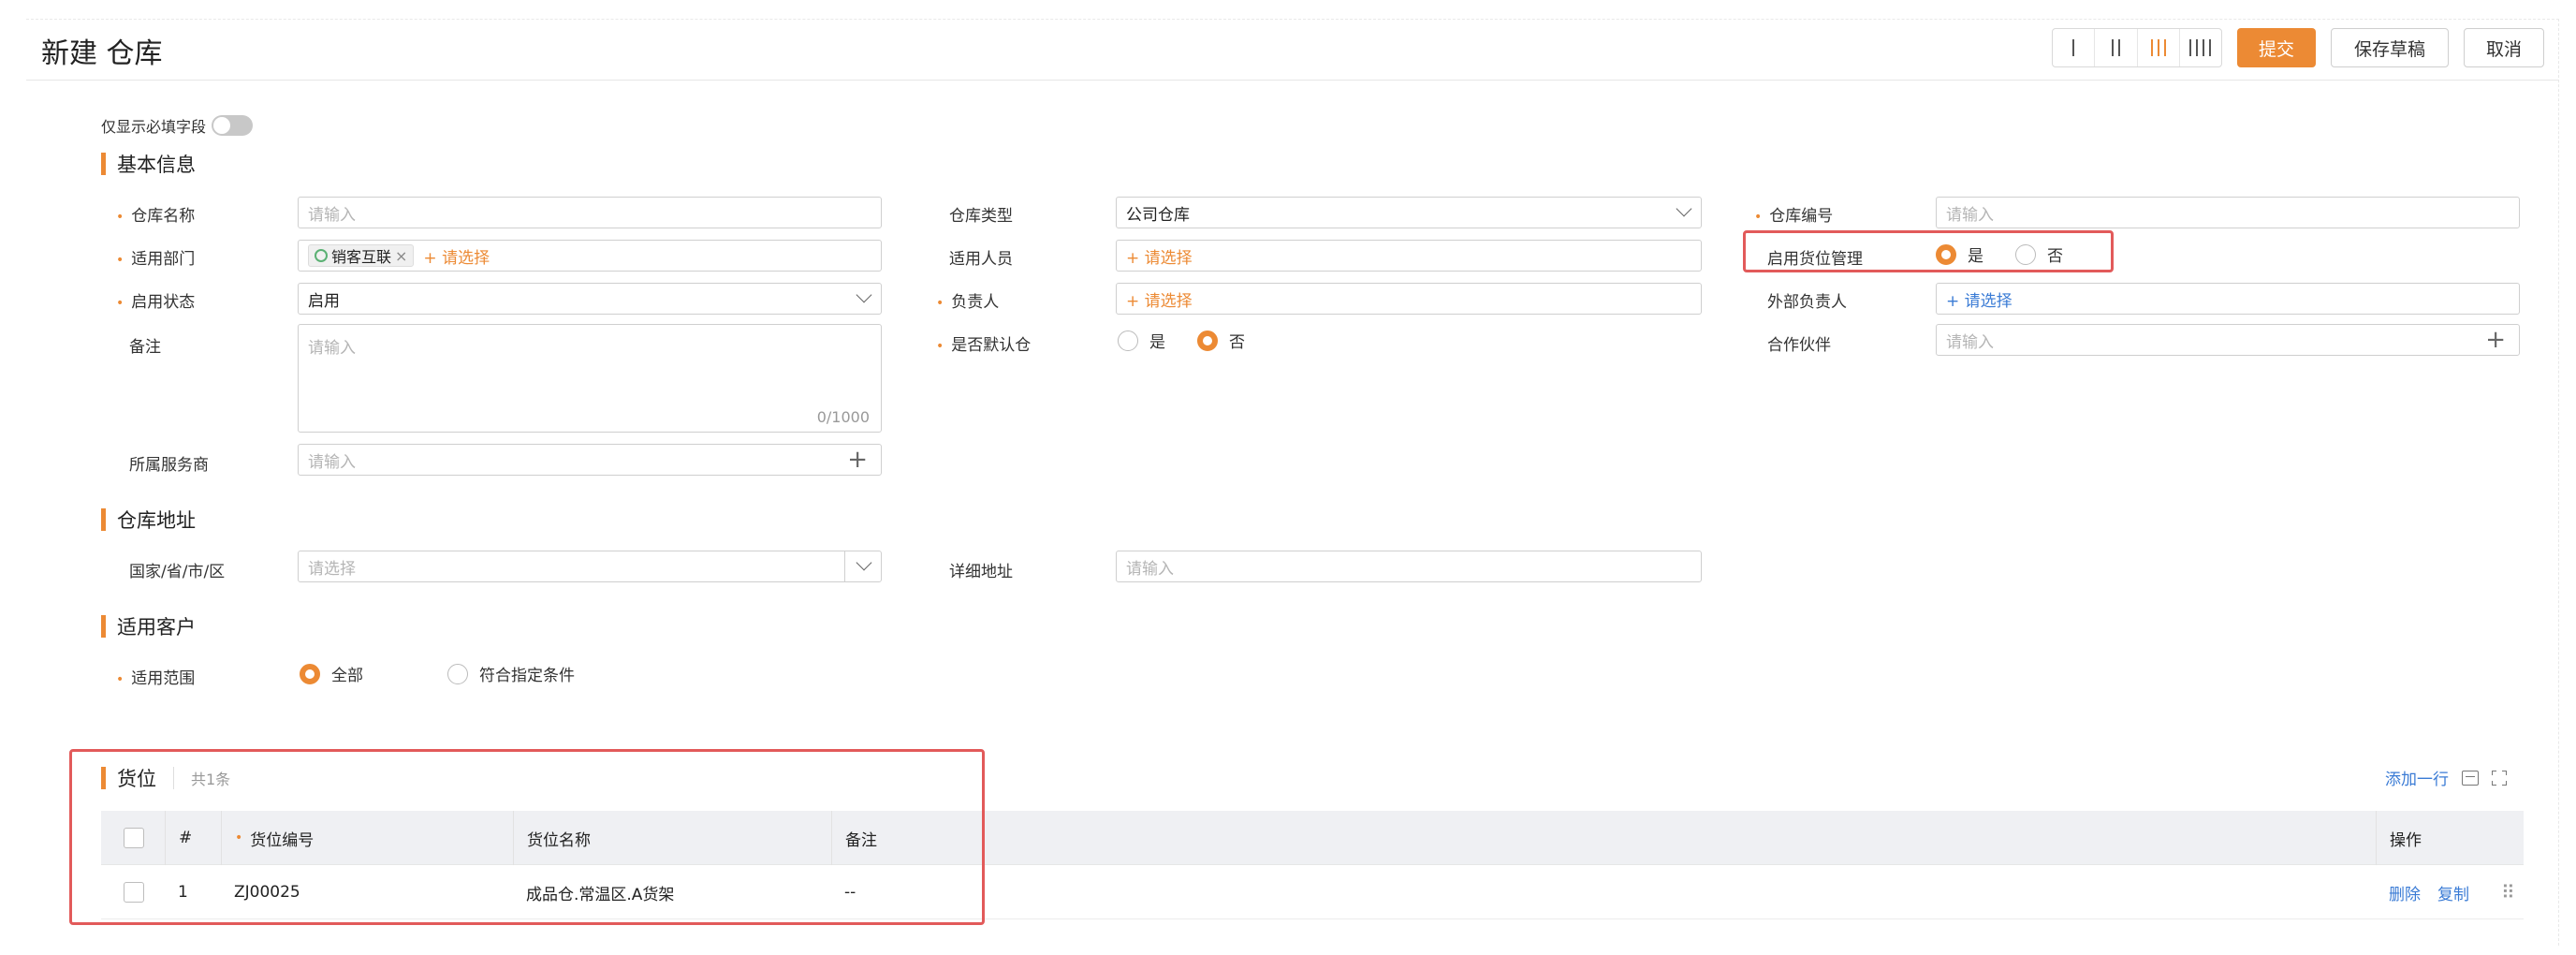 This screenshot has height=955, width=2576. What do you see at coordinates (321, 255) in the screenshot?
I see `department-icon` at bounding box center [321, 255].